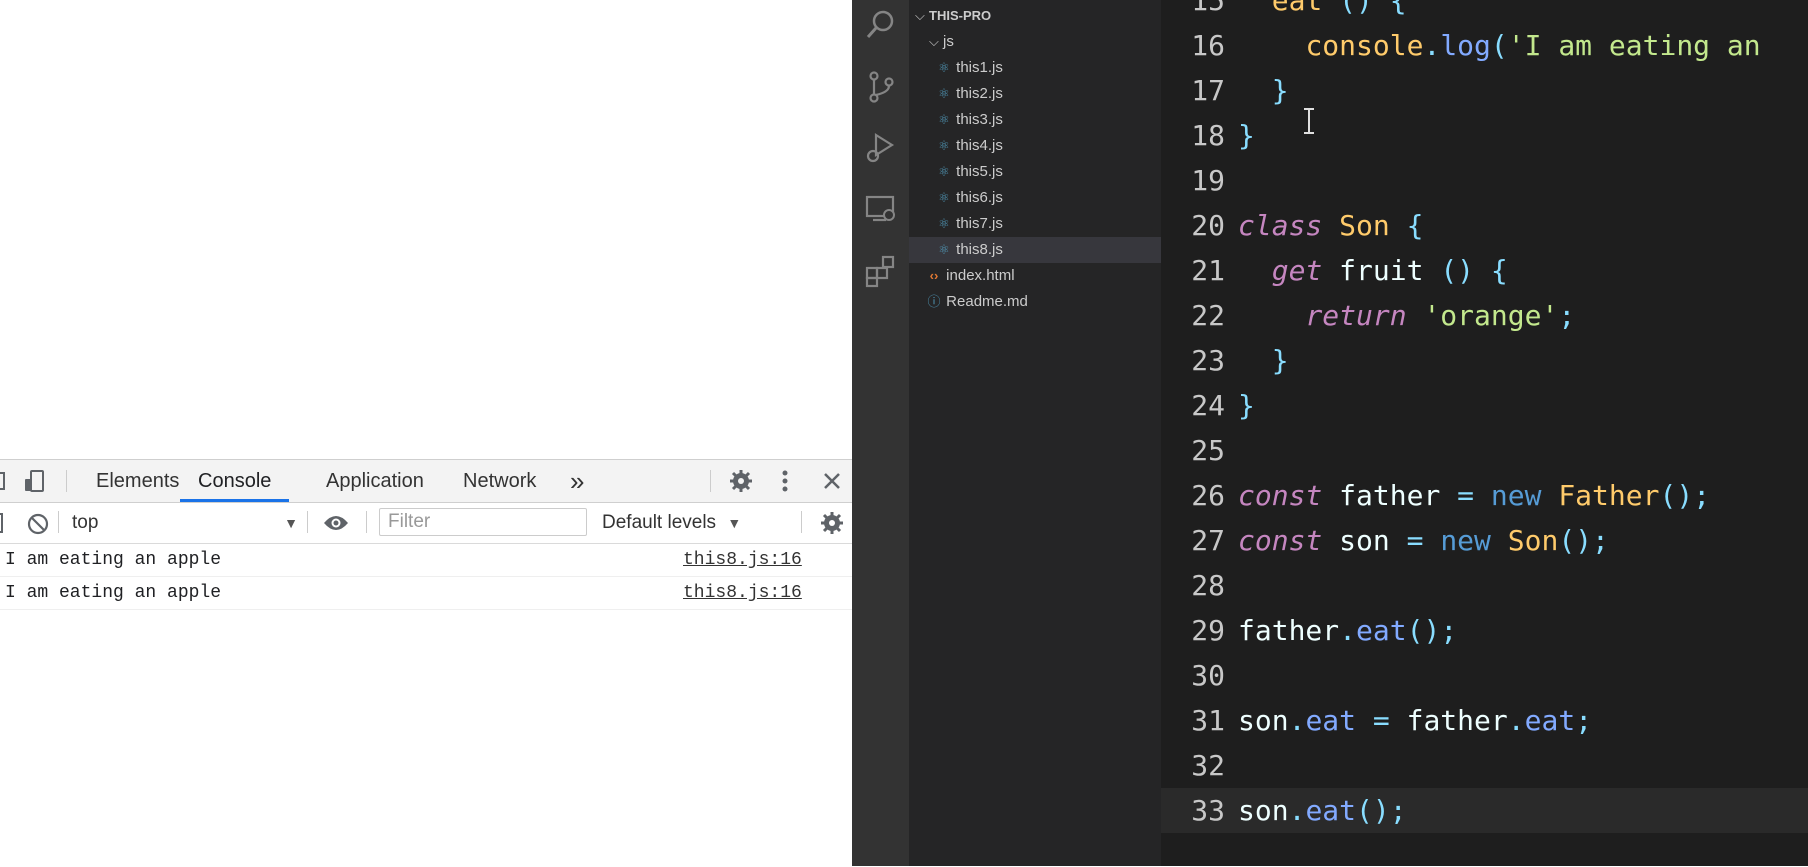 The width and height of the screenshot is (1808, 867). What do you see at coordinates (483, 522) in the screenshot?
I see `filter-input` at bounding box center [483, 522].